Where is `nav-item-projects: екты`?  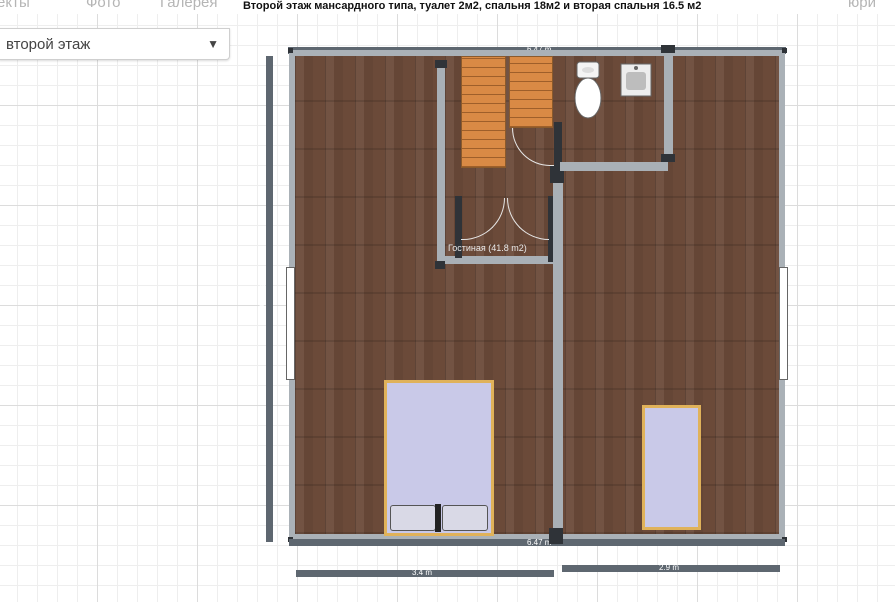 nav-item-projects: екты is located at coordinates (15, 5).